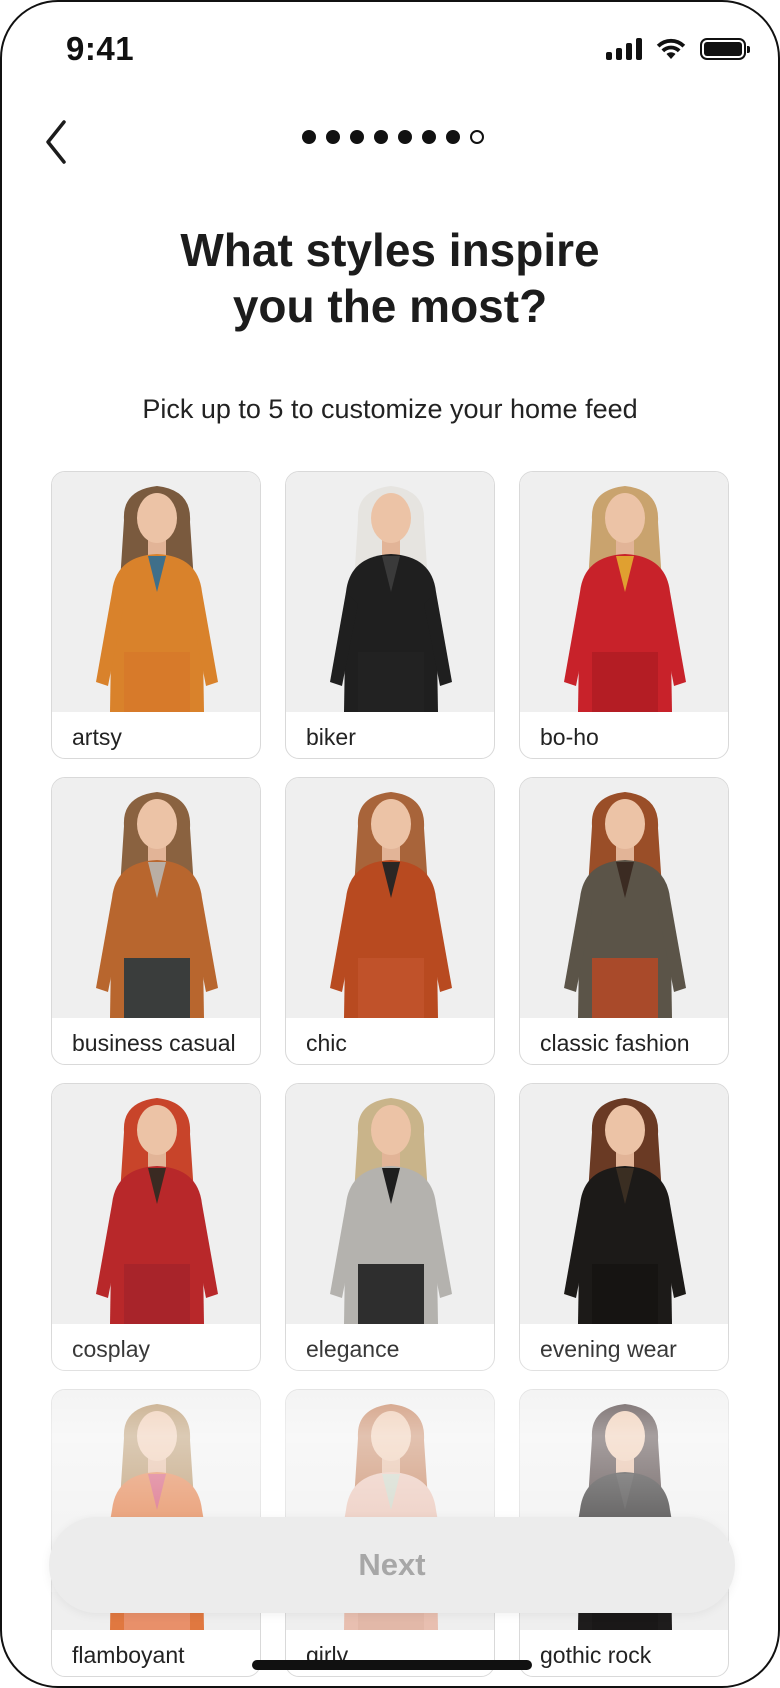  What do you see at coordinates (97, 737) in the screenshot?
I see `style-card-label: artsy` at bounding box center [97, 737].